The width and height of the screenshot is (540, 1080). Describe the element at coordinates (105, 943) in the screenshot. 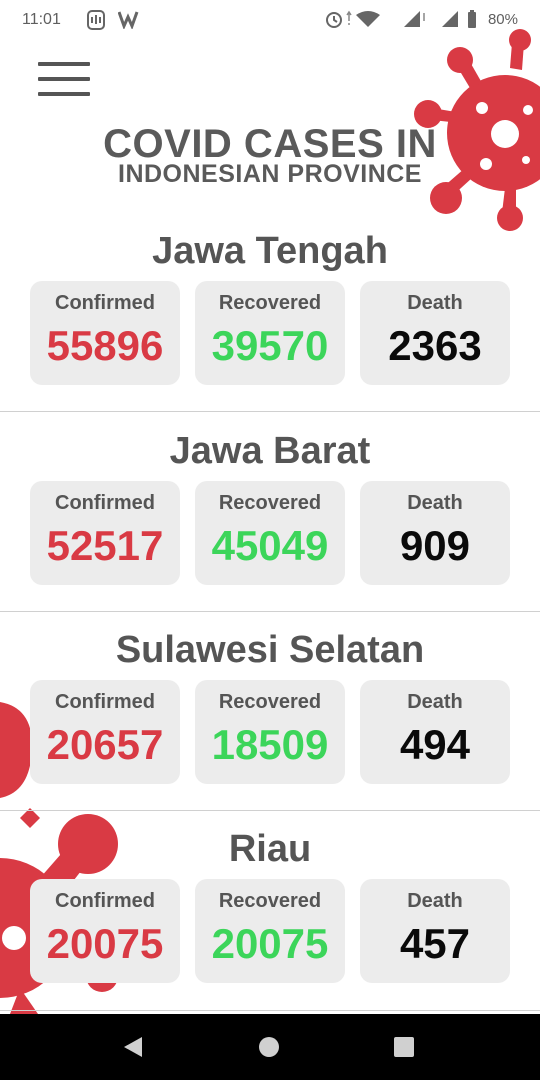

I see `confirmed-count: 20075` at that location.